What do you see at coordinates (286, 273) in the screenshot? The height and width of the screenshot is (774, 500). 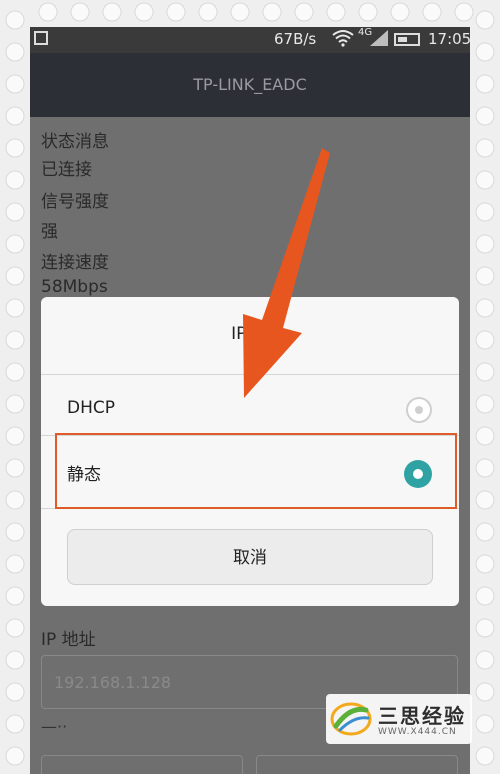 I see `annotation-arrow-icon` at bounding box center [286, 273].